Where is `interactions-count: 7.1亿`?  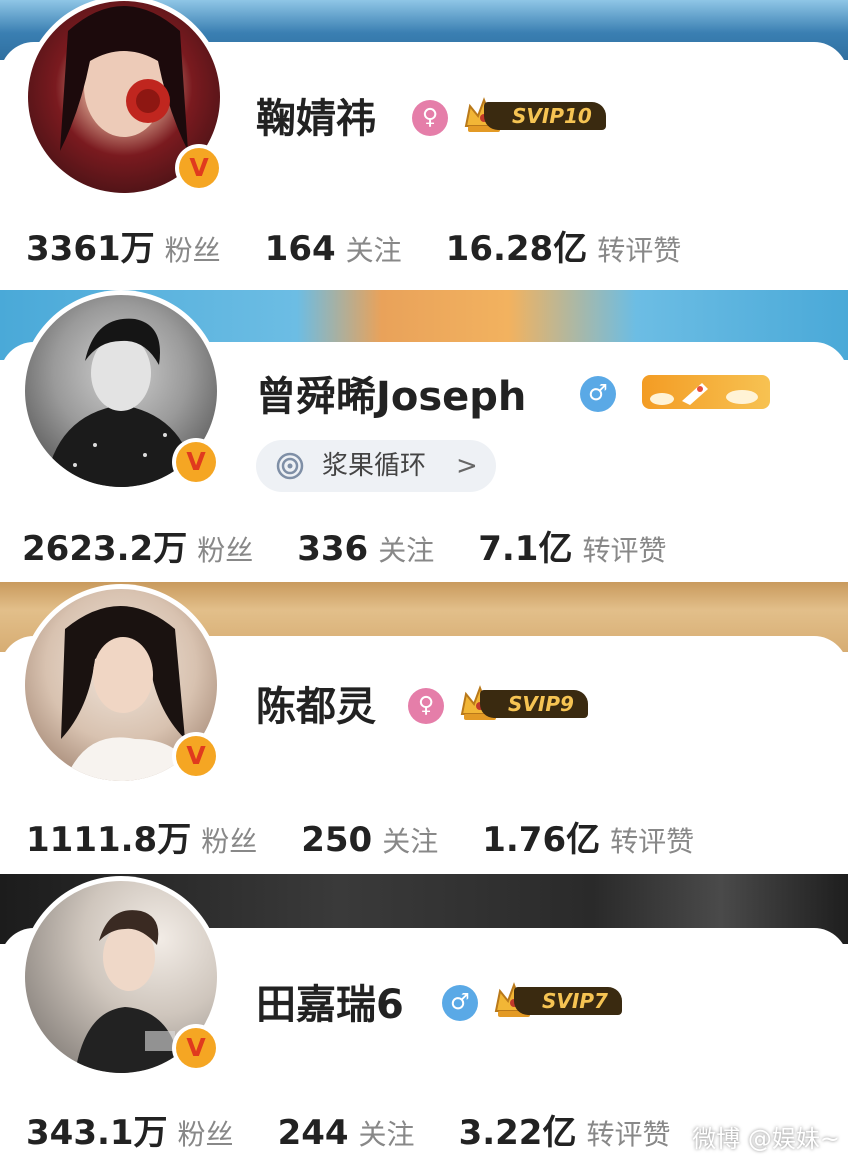 interactions-count: 7.1亿 is located at coordinates (525, 549).